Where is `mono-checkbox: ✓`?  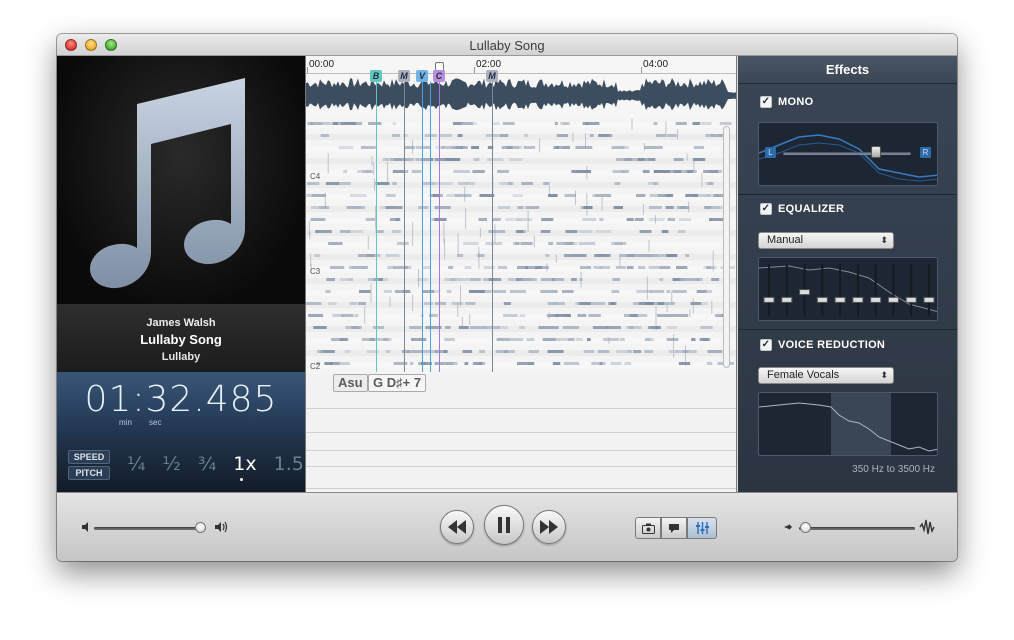
mono-checkbox: ✓ is located at coordinates (766, 102).